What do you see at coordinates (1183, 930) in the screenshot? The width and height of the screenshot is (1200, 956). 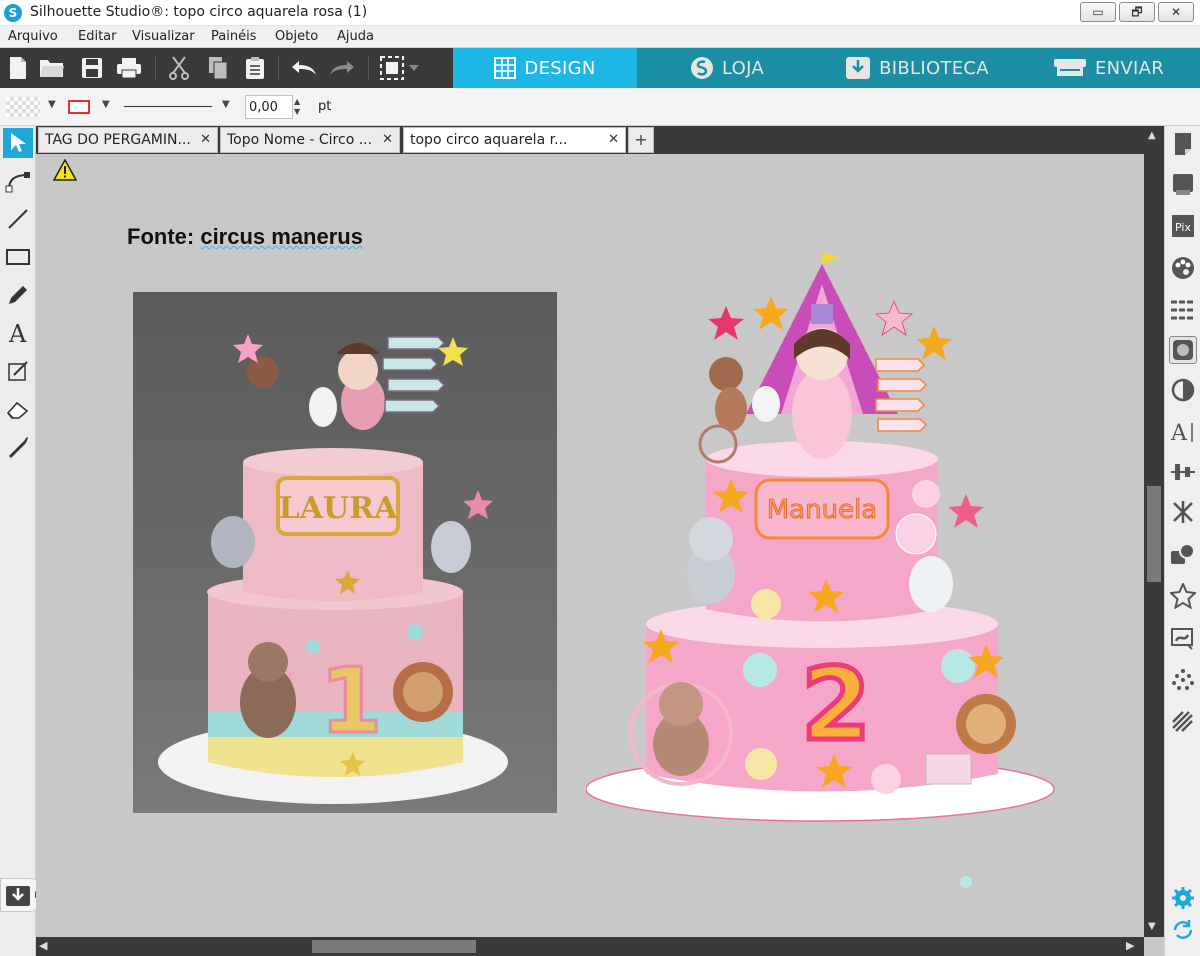 I see `refresh-icon` at bounding box center [1183, 930].